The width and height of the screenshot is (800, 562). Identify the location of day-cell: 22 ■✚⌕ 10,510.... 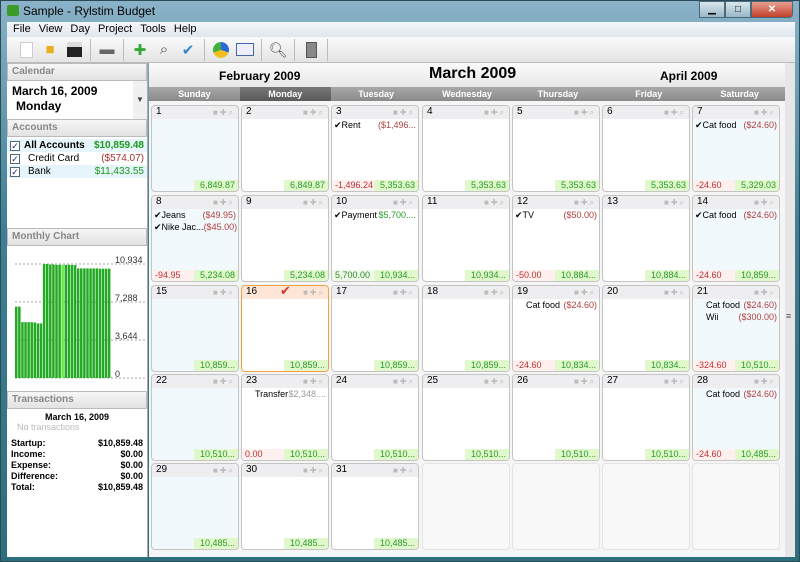
(195, 417).